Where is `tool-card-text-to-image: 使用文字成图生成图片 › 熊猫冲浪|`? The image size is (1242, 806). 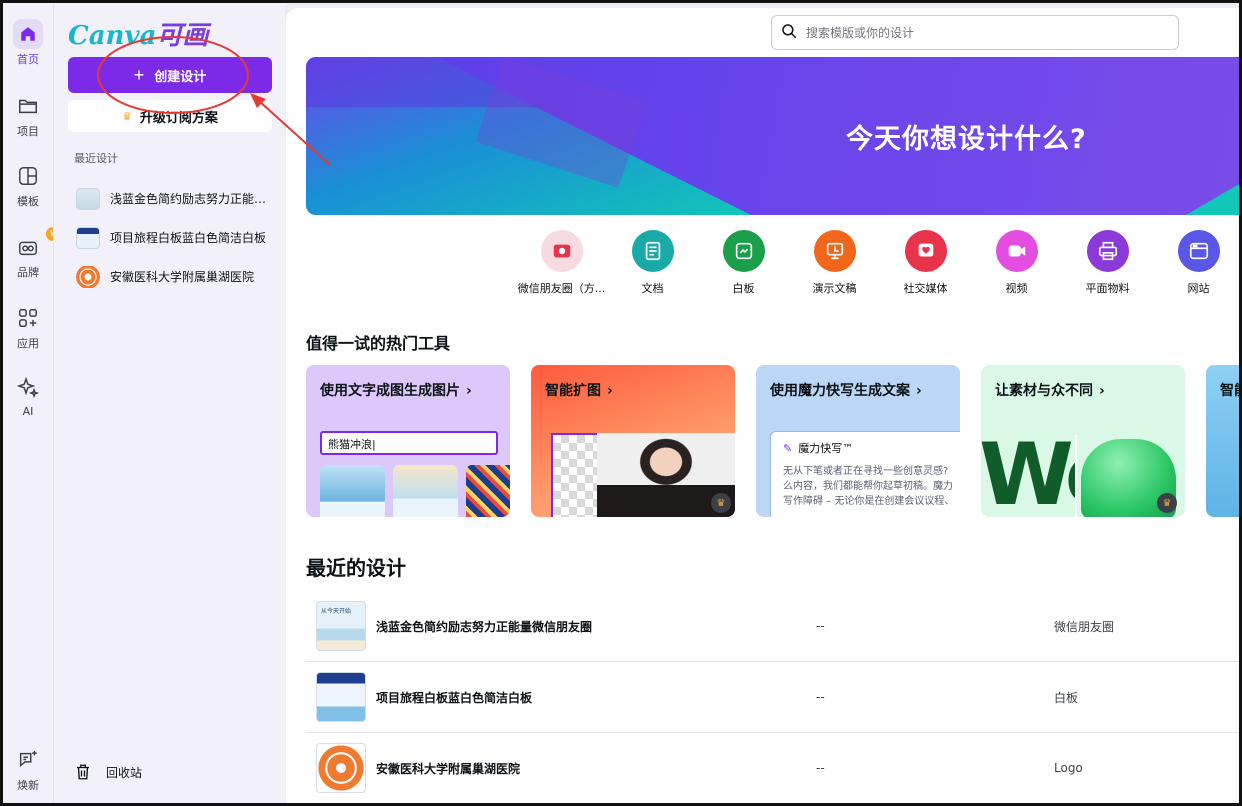 tool-card-text-to-image: 使用文字成图生成图片 › 熊猫冲浪| is located at coordinates (408, 441).